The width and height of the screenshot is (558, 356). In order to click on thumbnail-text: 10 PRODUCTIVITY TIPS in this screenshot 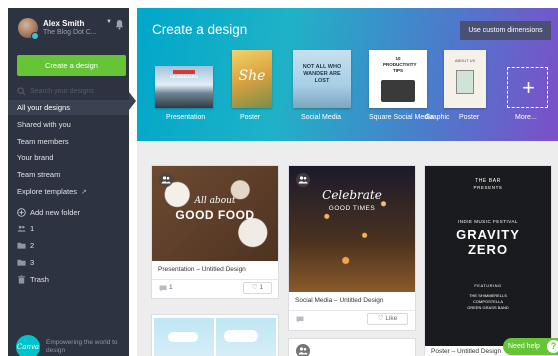, I will do `click(400, 64)`.